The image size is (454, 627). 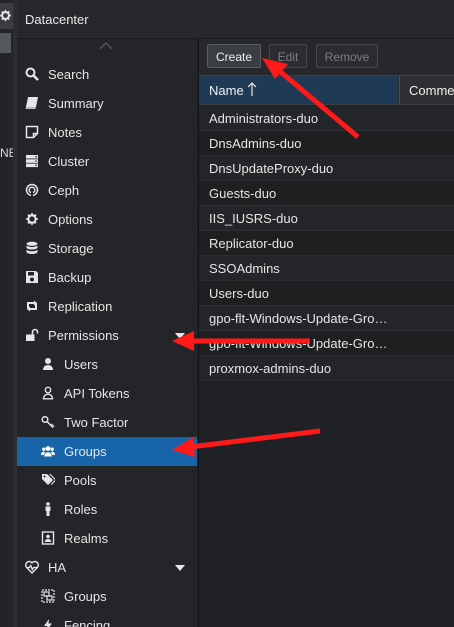 What do you see at coordinates (326, 193) in the screenshot?
I see `table-row: Guests-duo` at bounding box center [326, 193].